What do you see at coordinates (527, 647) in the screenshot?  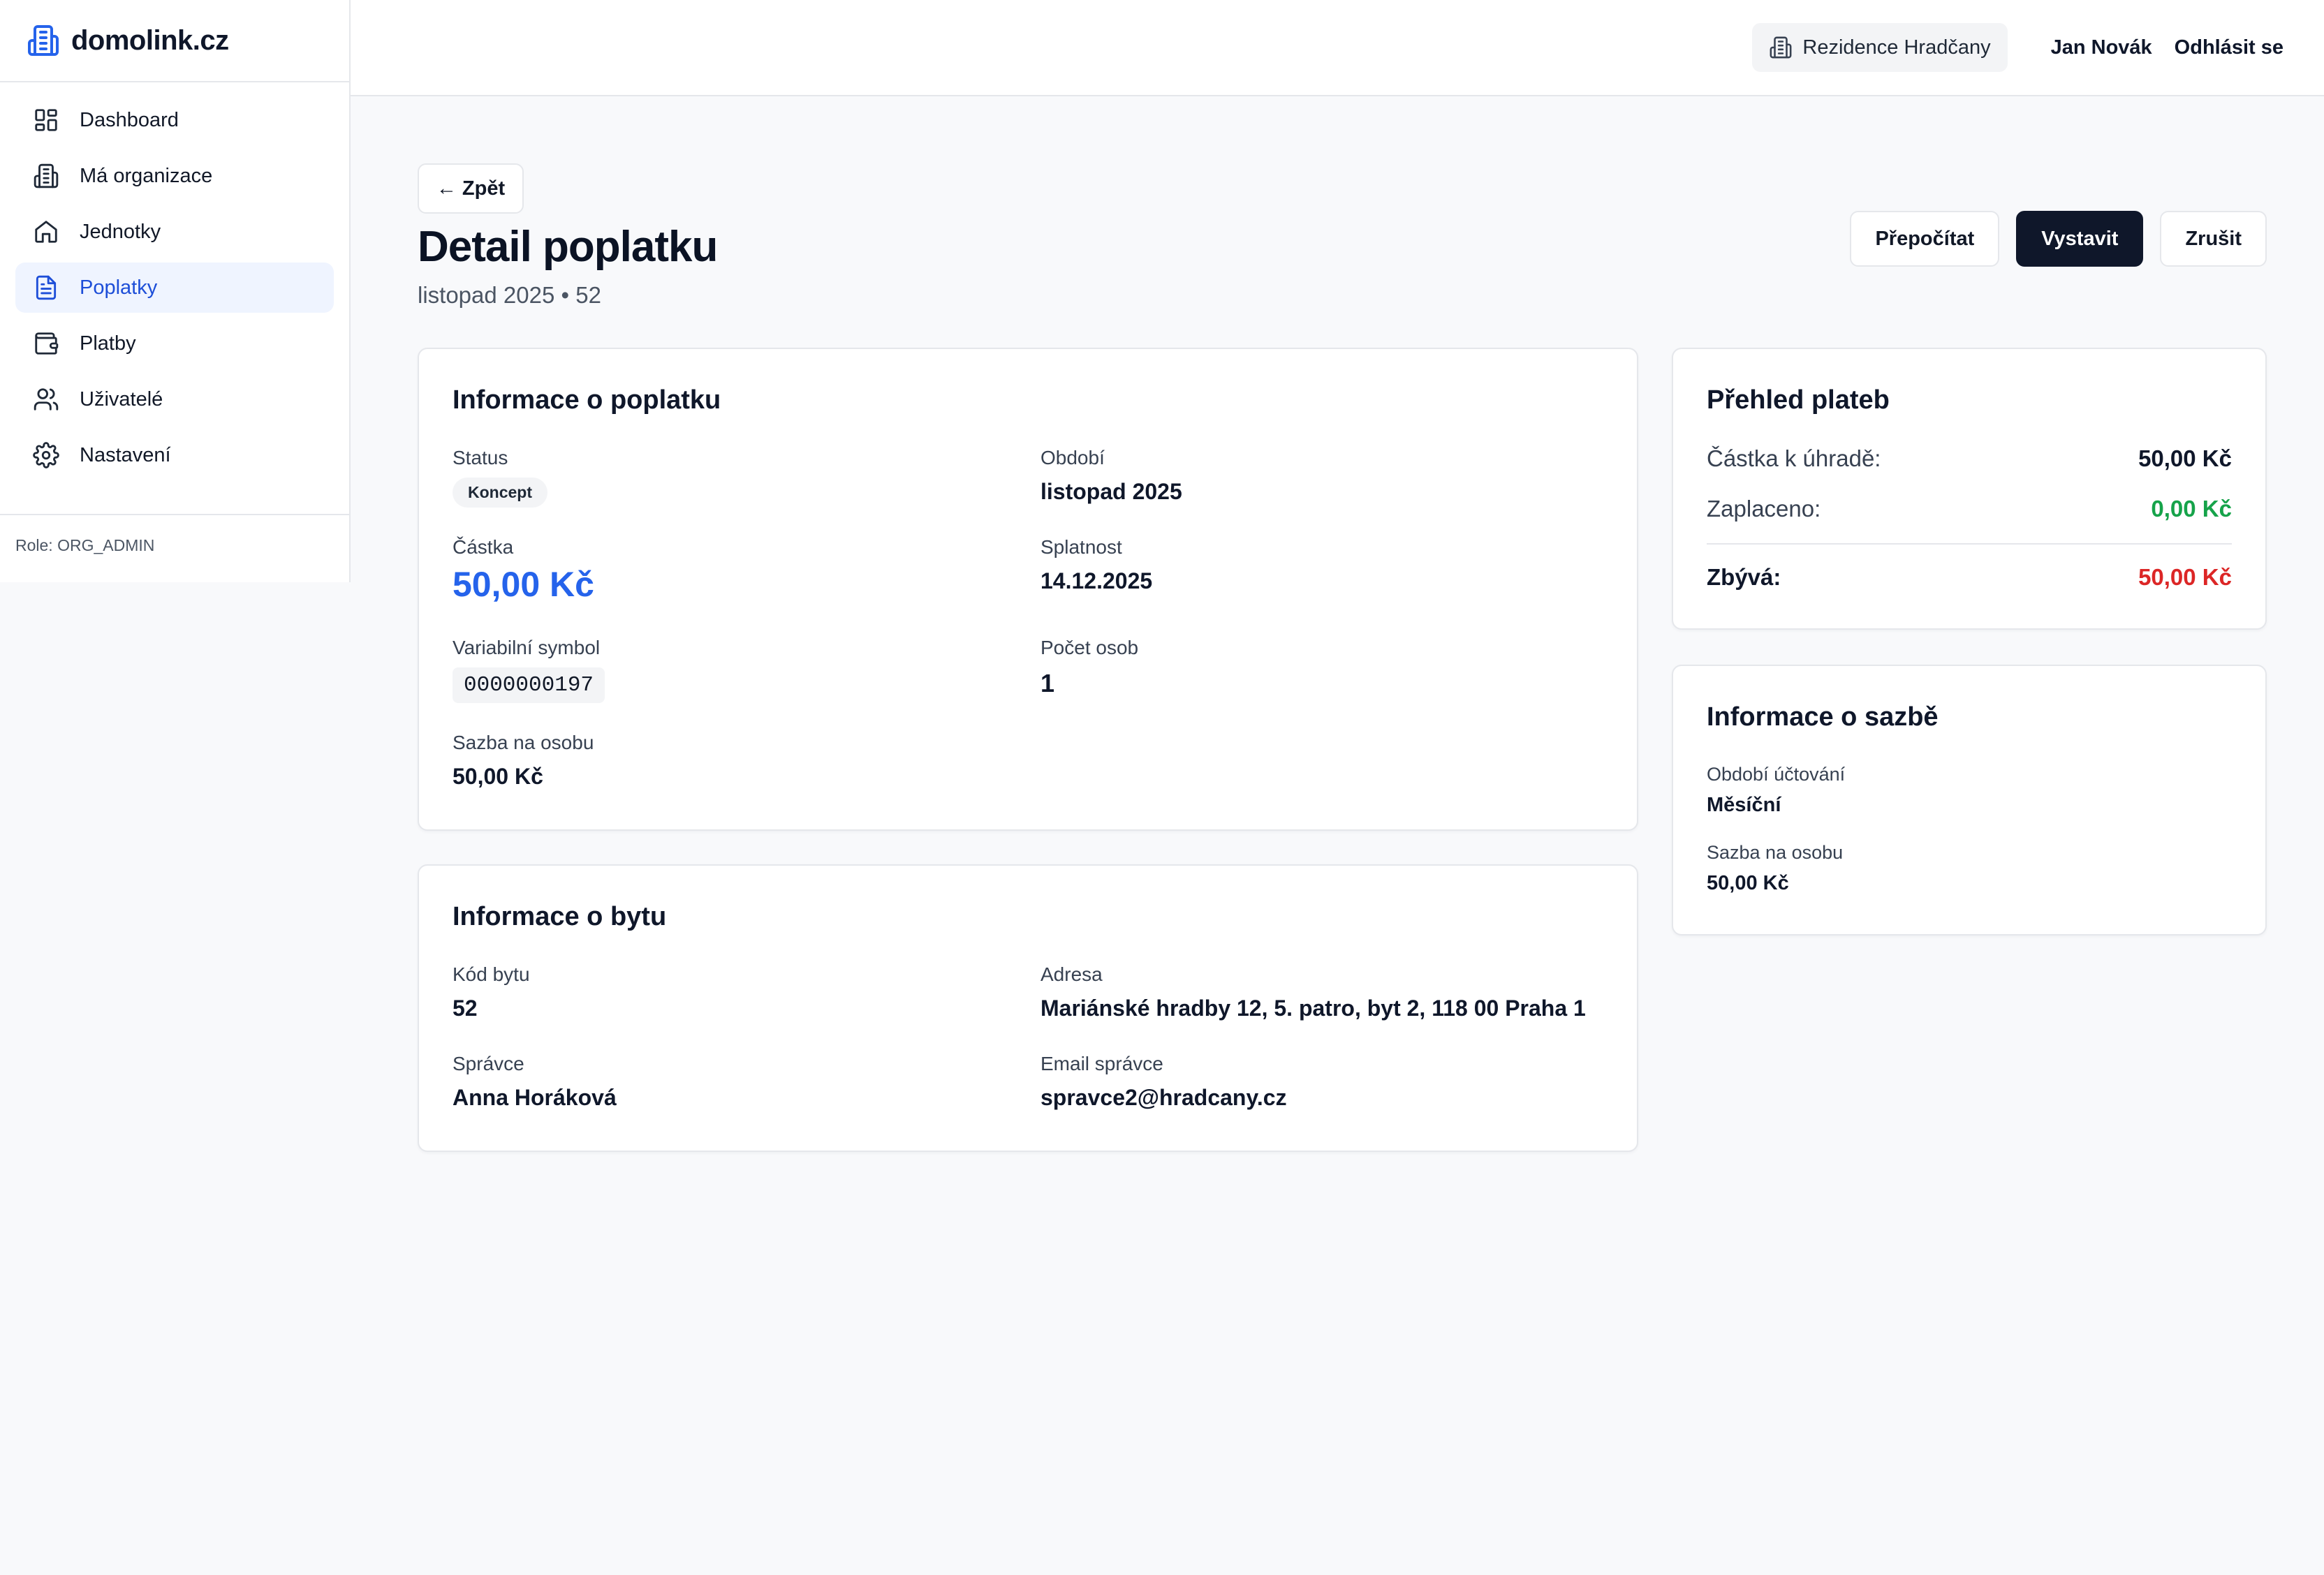 I see `field-label: Variabilní symbol` at bounding box center [527, 647].